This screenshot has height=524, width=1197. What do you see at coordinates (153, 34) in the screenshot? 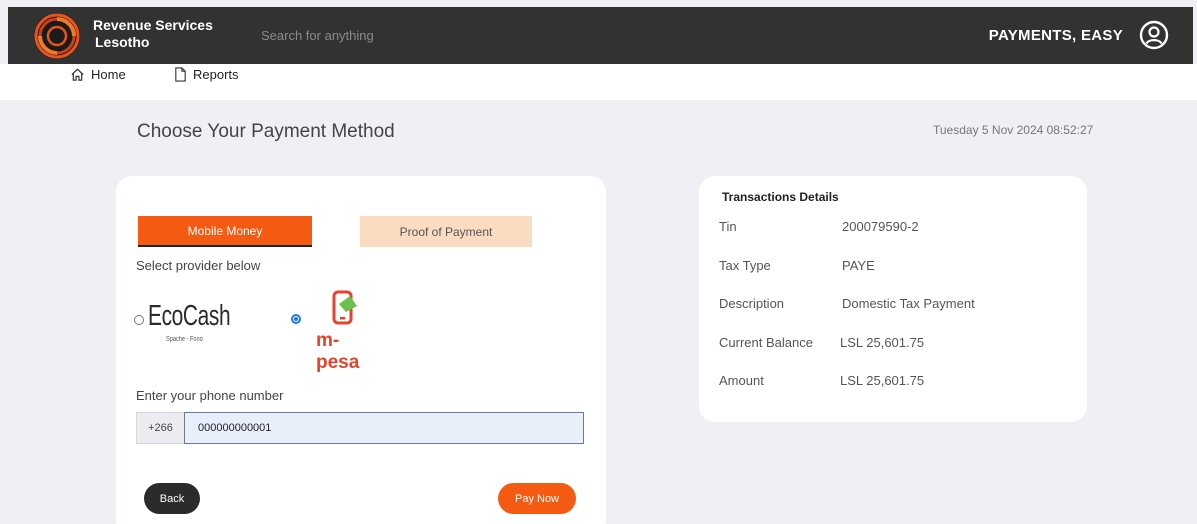
I see `brand-name: Revenue Services Lesotho` at bounding box center [153, 34].